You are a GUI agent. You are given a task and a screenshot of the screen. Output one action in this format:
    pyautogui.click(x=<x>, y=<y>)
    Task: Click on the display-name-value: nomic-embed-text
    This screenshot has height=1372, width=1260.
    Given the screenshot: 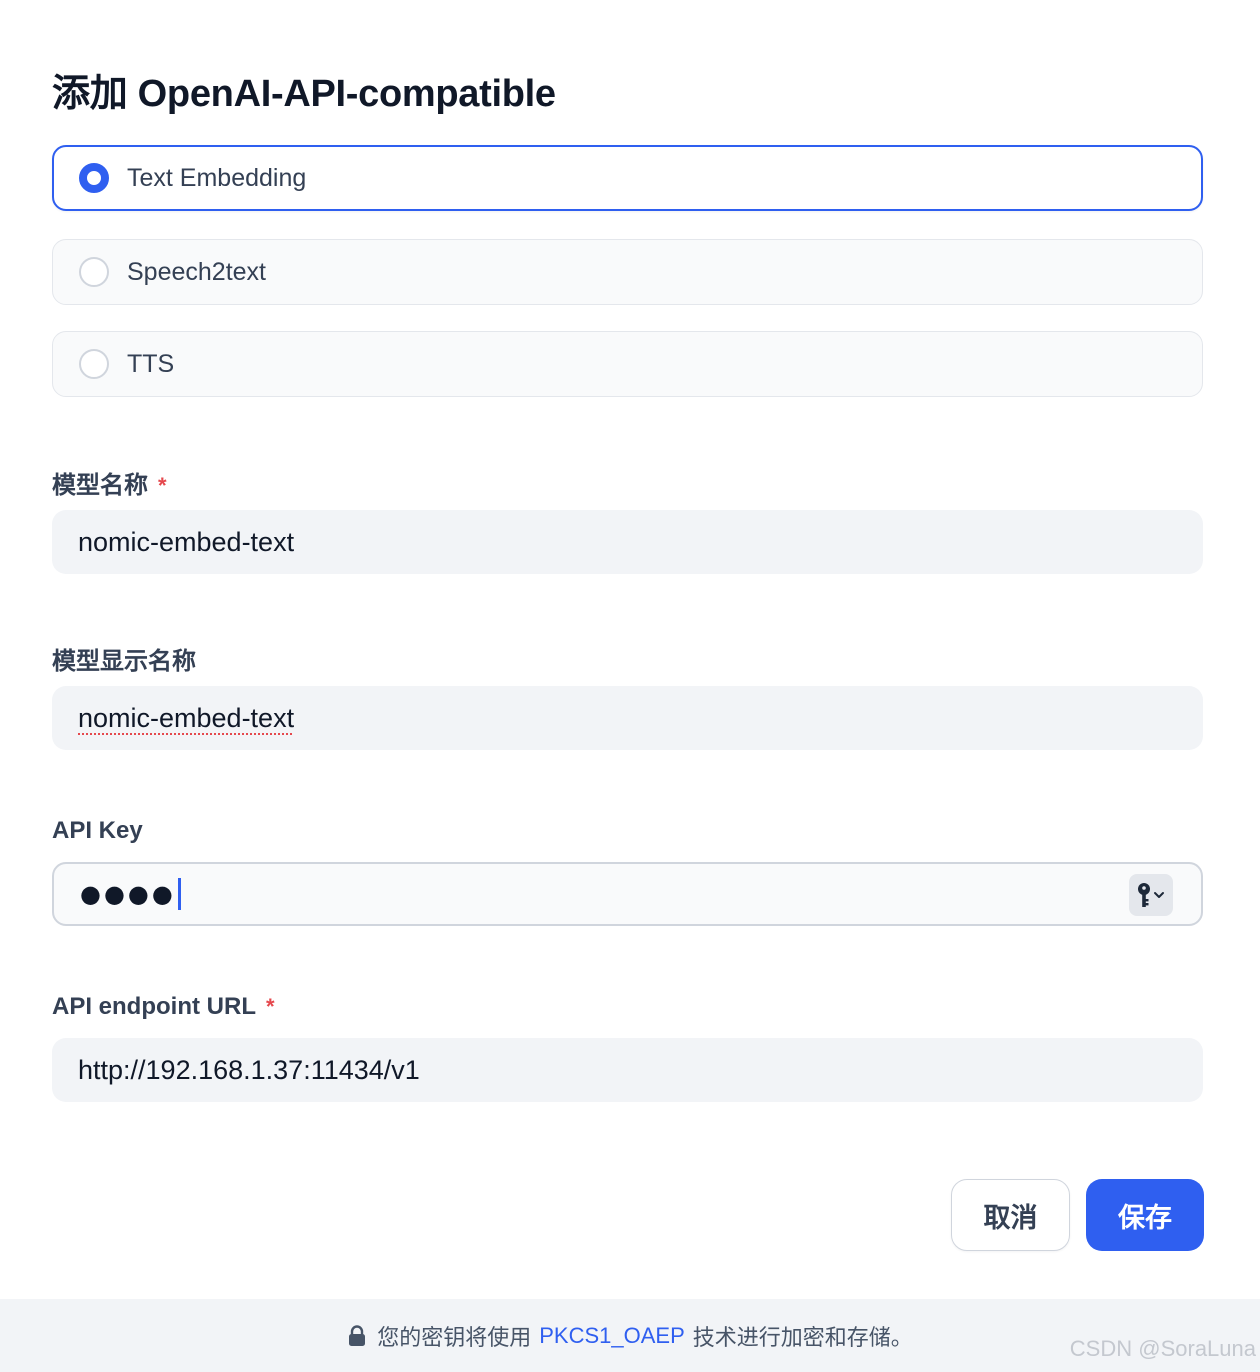 What is the action you would take?
    pyautogui.click(x=186, y=718)
    